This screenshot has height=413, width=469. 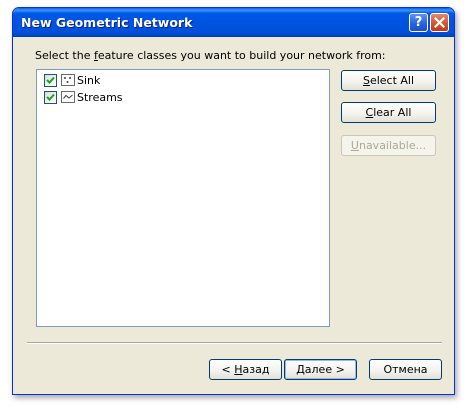 I want to click on close-button, so click(x=439, y=22).